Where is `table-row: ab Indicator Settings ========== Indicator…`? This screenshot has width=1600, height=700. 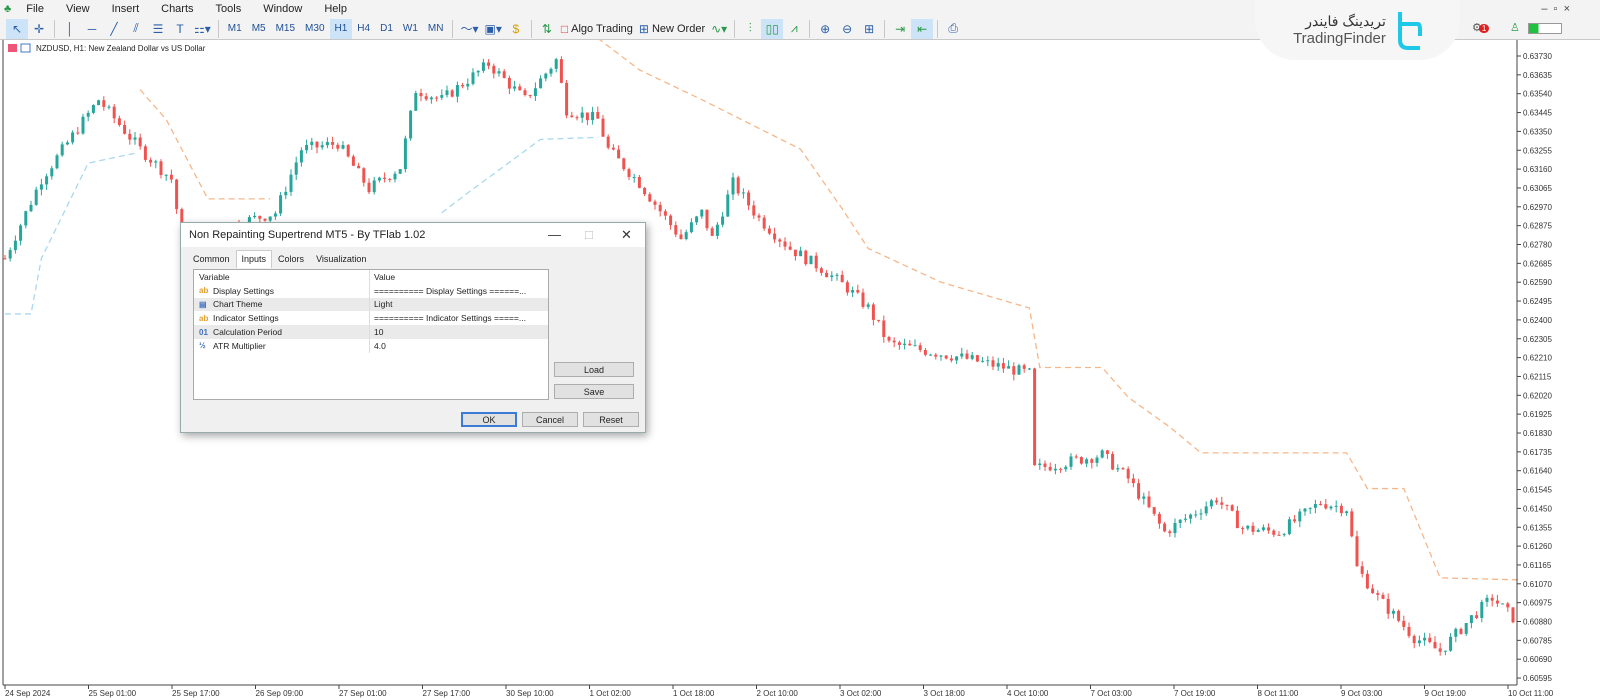
table-row: ab Indicator Settings ========== Indicator… is located at coordinates (371, 318).